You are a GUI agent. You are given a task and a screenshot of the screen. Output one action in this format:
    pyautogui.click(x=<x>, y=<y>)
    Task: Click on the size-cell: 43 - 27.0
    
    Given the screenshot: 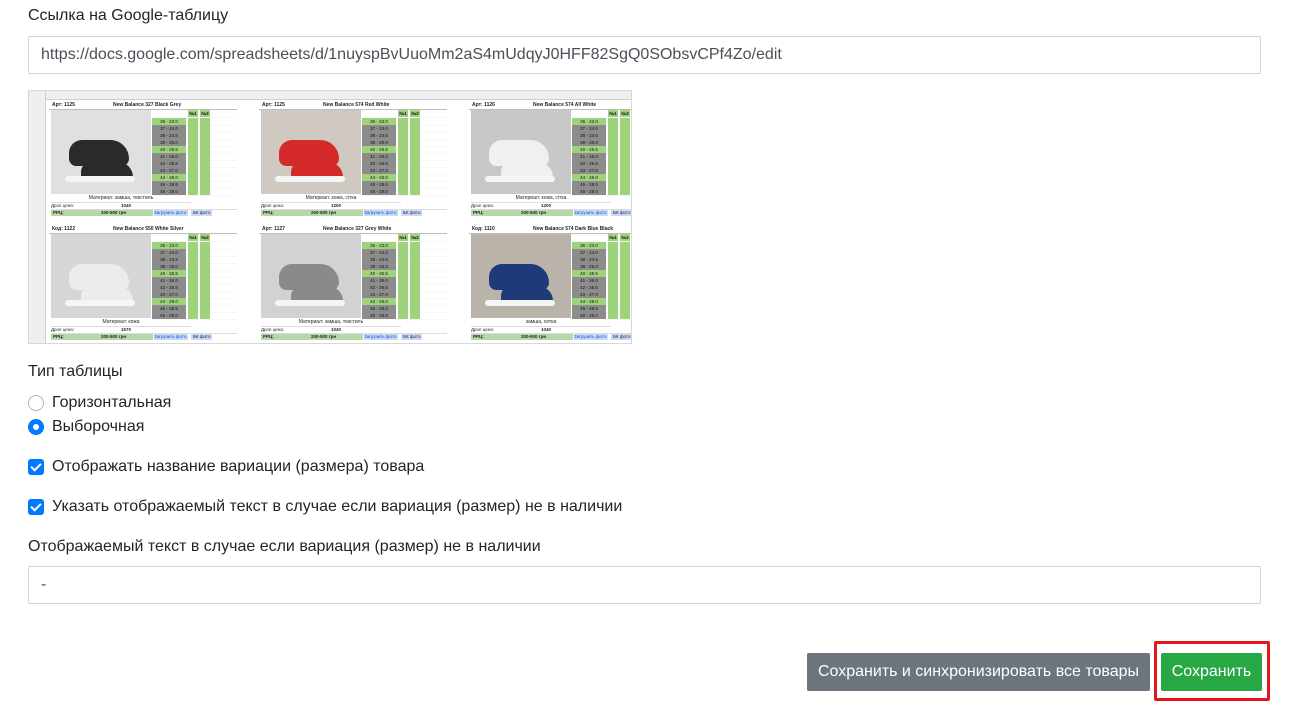 What is the action you would take?
    pyautogui.click(x=379, y=294)
    